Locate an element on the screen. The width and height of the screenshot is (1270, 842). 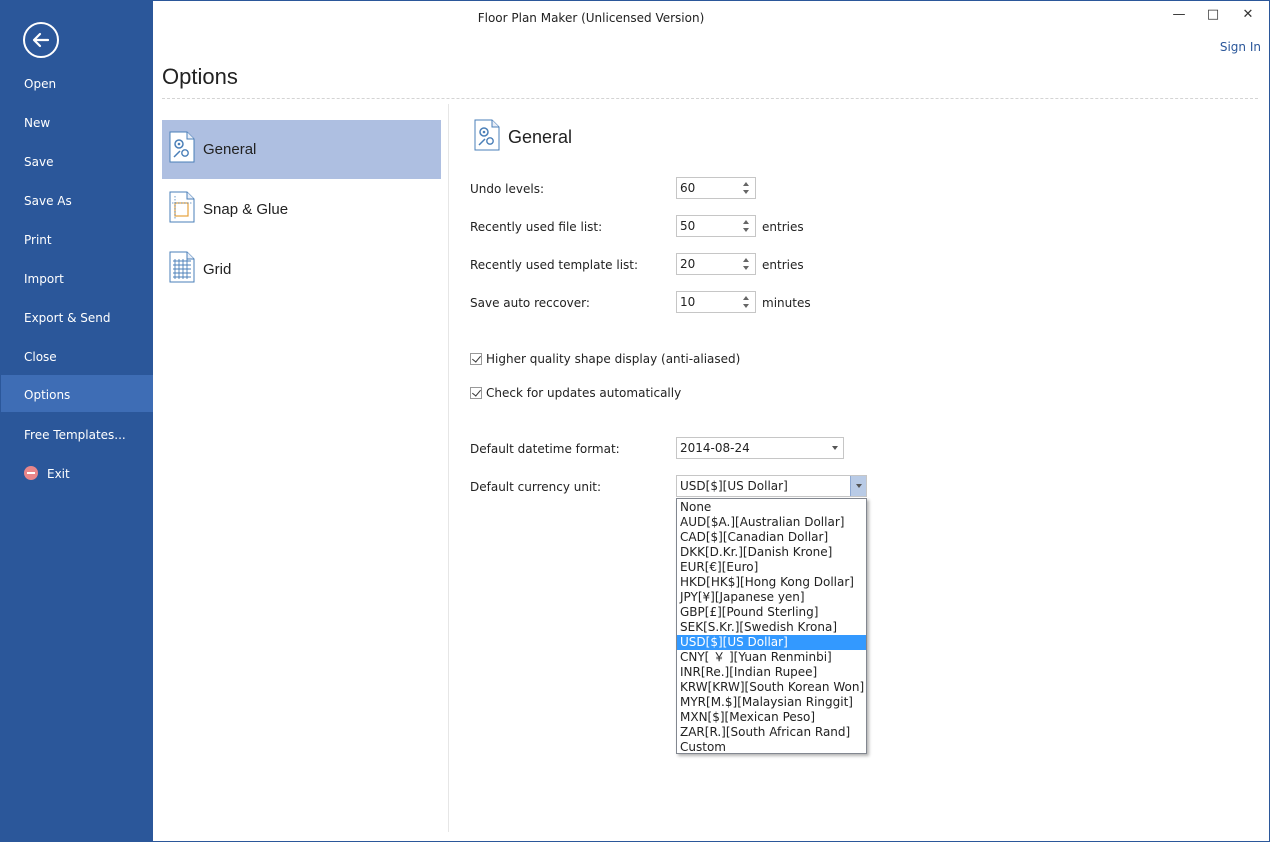
currency-option: ZAR[R.][South African Rand] is located at coordinates (771, 732).